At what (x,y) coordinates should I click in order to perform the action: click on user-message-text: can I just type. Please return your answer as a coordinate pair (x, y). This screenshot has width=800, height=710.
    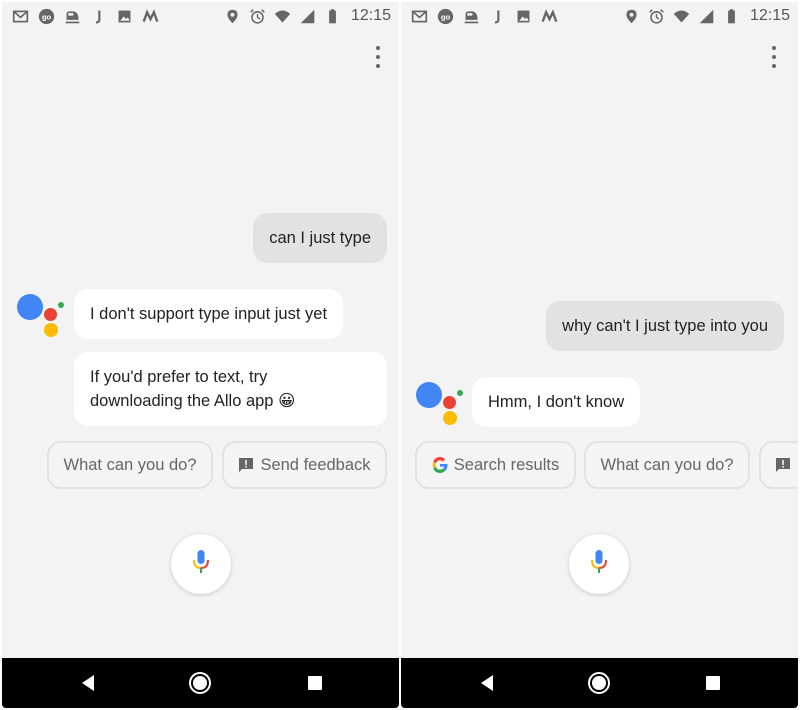
    Looking at the image, I should click on (320, 238).